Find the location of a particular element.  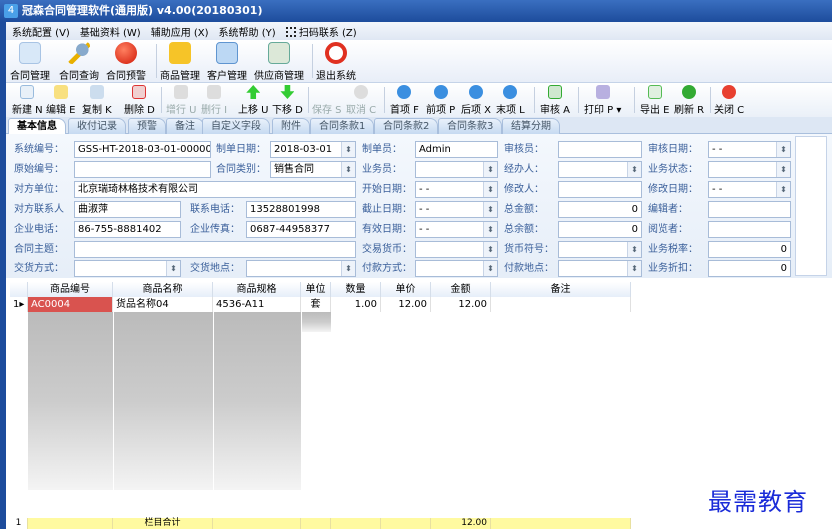

delivery-place-select: ⬍ is located at coordinates (301, 268).